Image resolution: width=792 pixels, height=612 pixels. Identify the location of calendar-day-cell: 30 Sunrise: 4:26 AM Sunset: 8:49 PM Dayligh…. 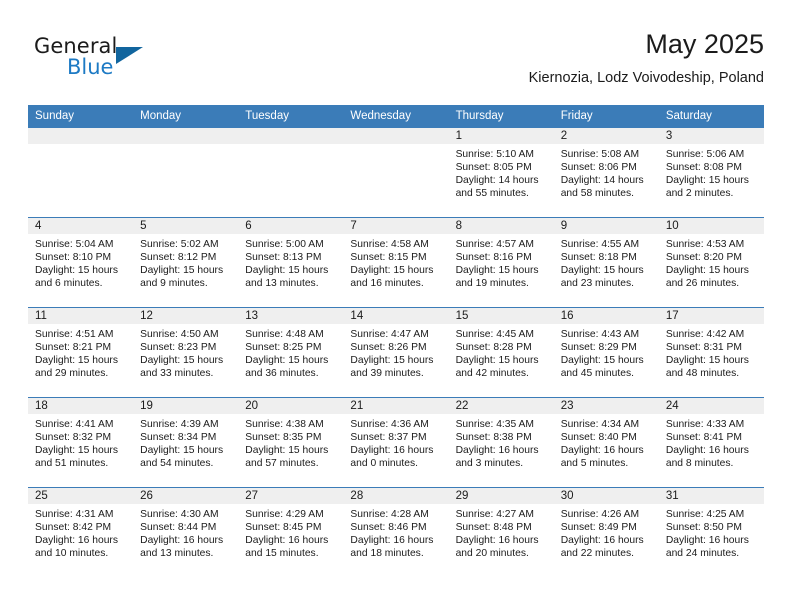
(606, 532).